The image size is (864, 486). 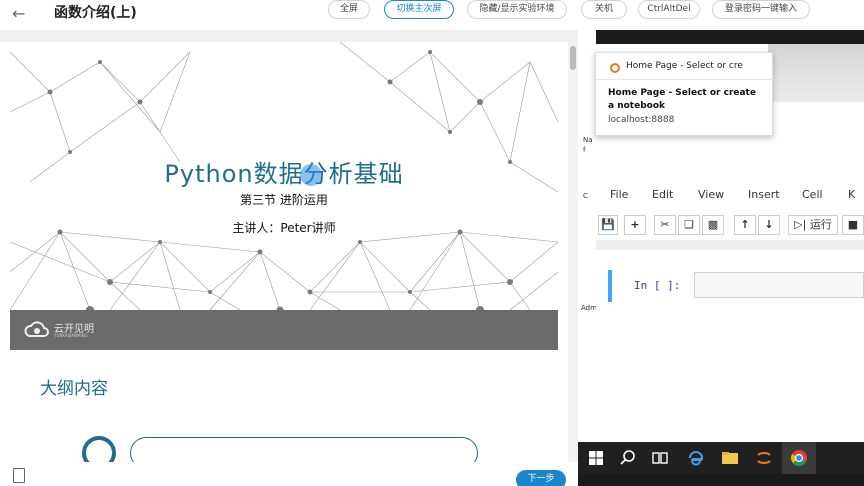 What do you see at coordinates (853, 225) in the screenshot?
I see `stop-icon: ■` at bounding box center [853, 225].